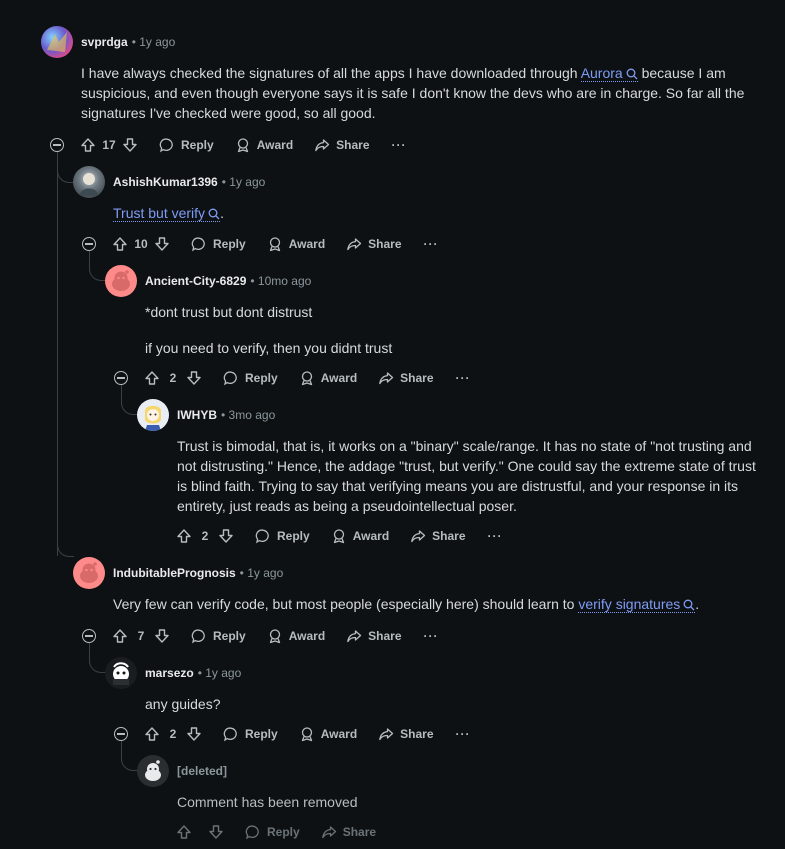  Describe the element at coordinates (609, 73) in the screenshot. I see `search-link-aurora: Aurora` at that location.